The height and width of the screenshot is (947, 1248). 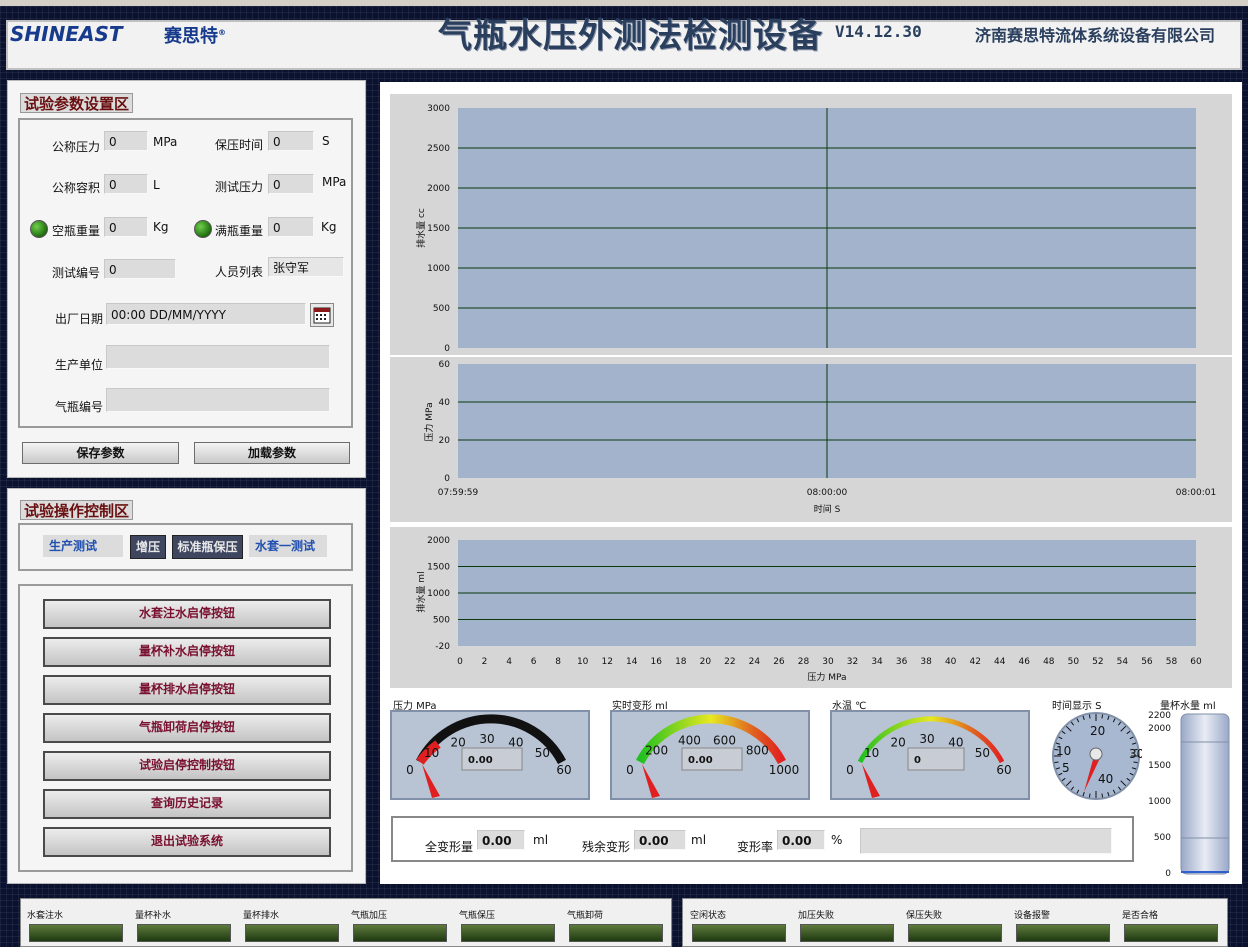 What do you see at coordinates (187, 804) in the screenshot?
I see `history-button: 查询历史记录` at bounding box center [187, 804].